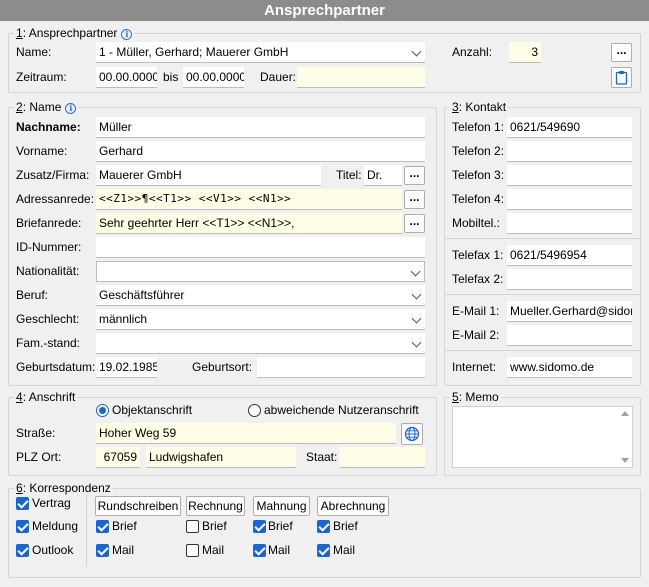  I want to click on bis-label: bis, so click(171, 77).